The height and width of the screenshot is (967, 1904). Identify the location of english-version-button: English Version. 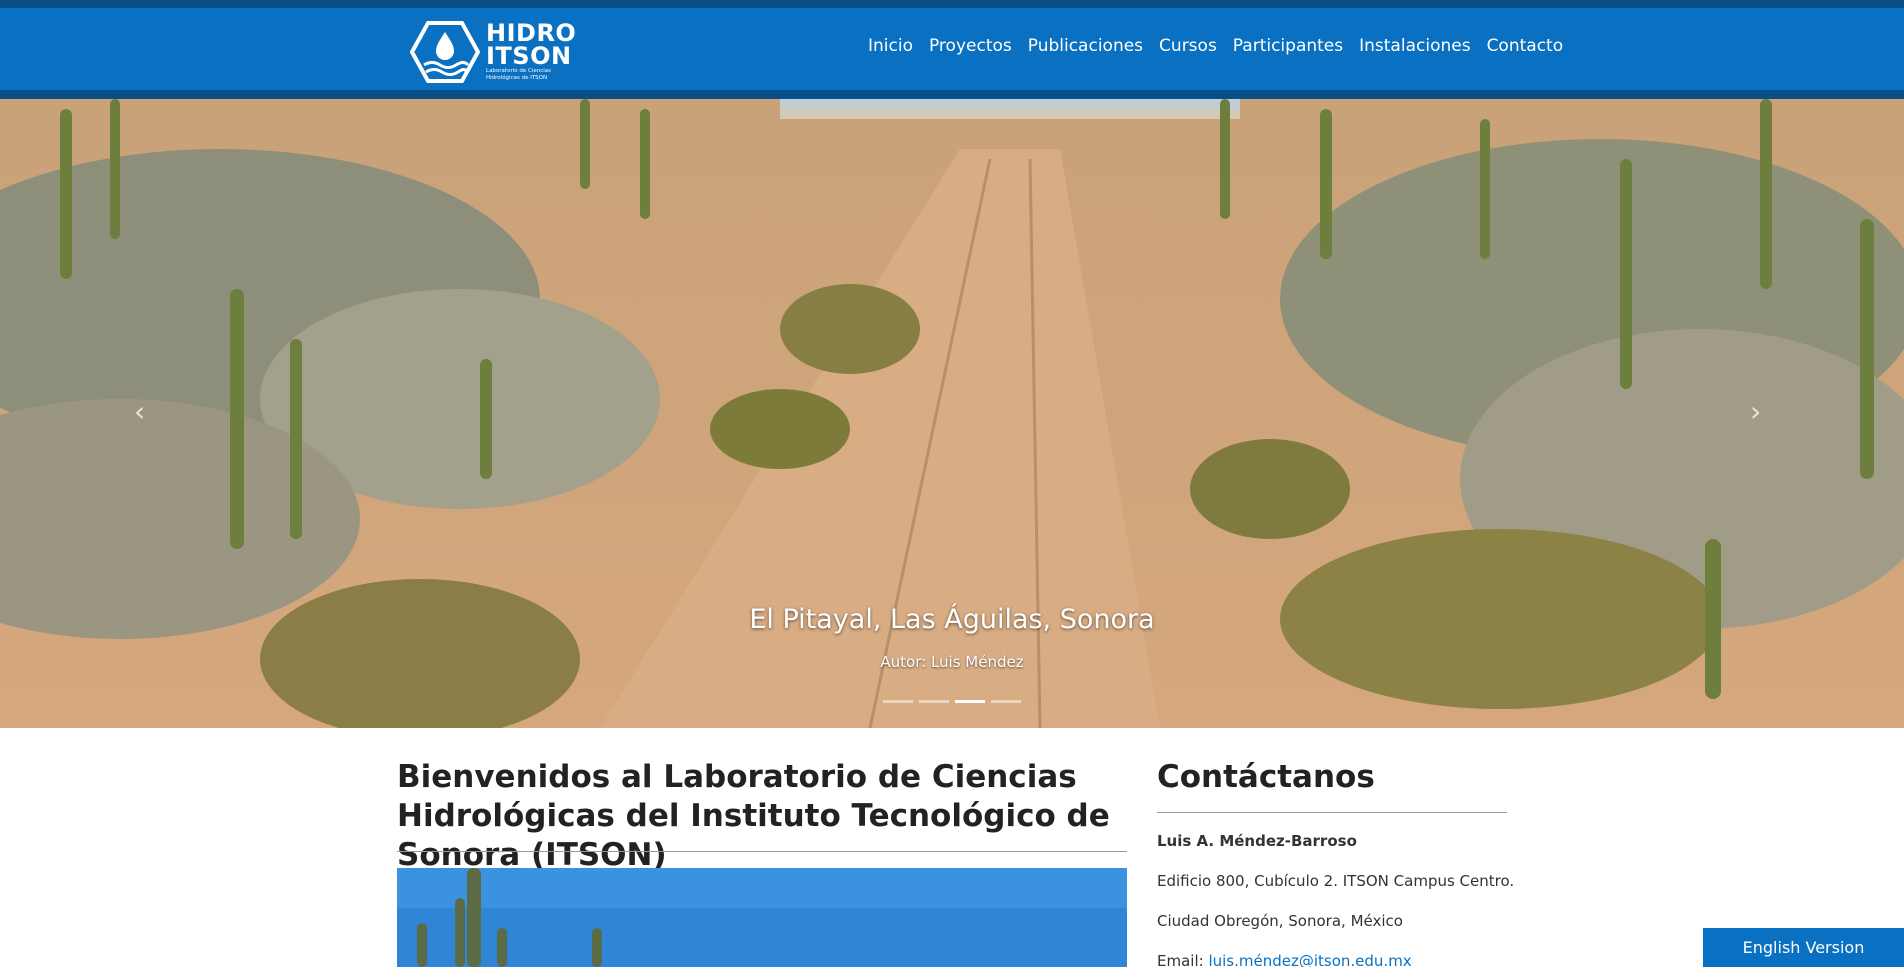
(1803, 947).